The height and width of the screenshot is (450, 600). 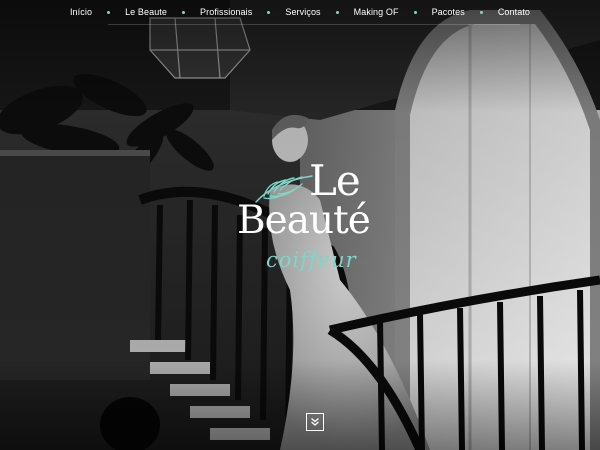 I want to click on scroll-down-button, so click(x=315, y=422).